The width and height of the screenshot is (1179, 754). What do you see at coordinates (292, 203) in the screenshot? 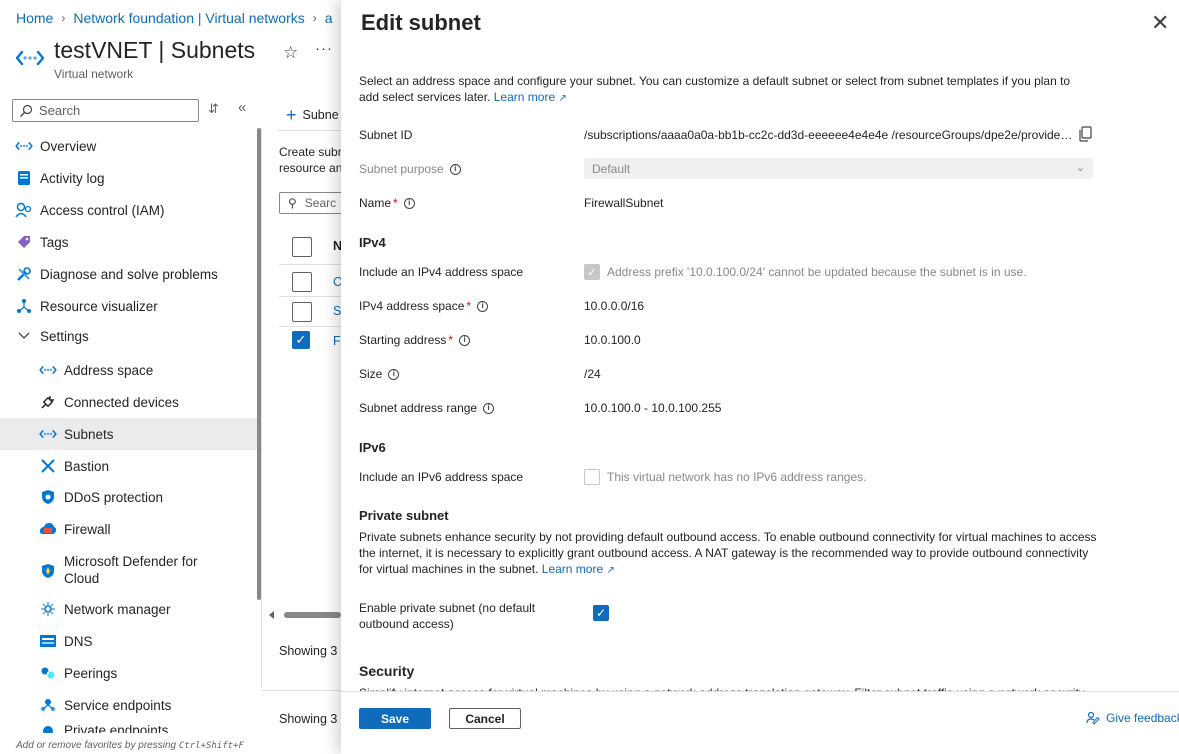
I see `search-icon: ⚲` at bounding box center [292, 203].